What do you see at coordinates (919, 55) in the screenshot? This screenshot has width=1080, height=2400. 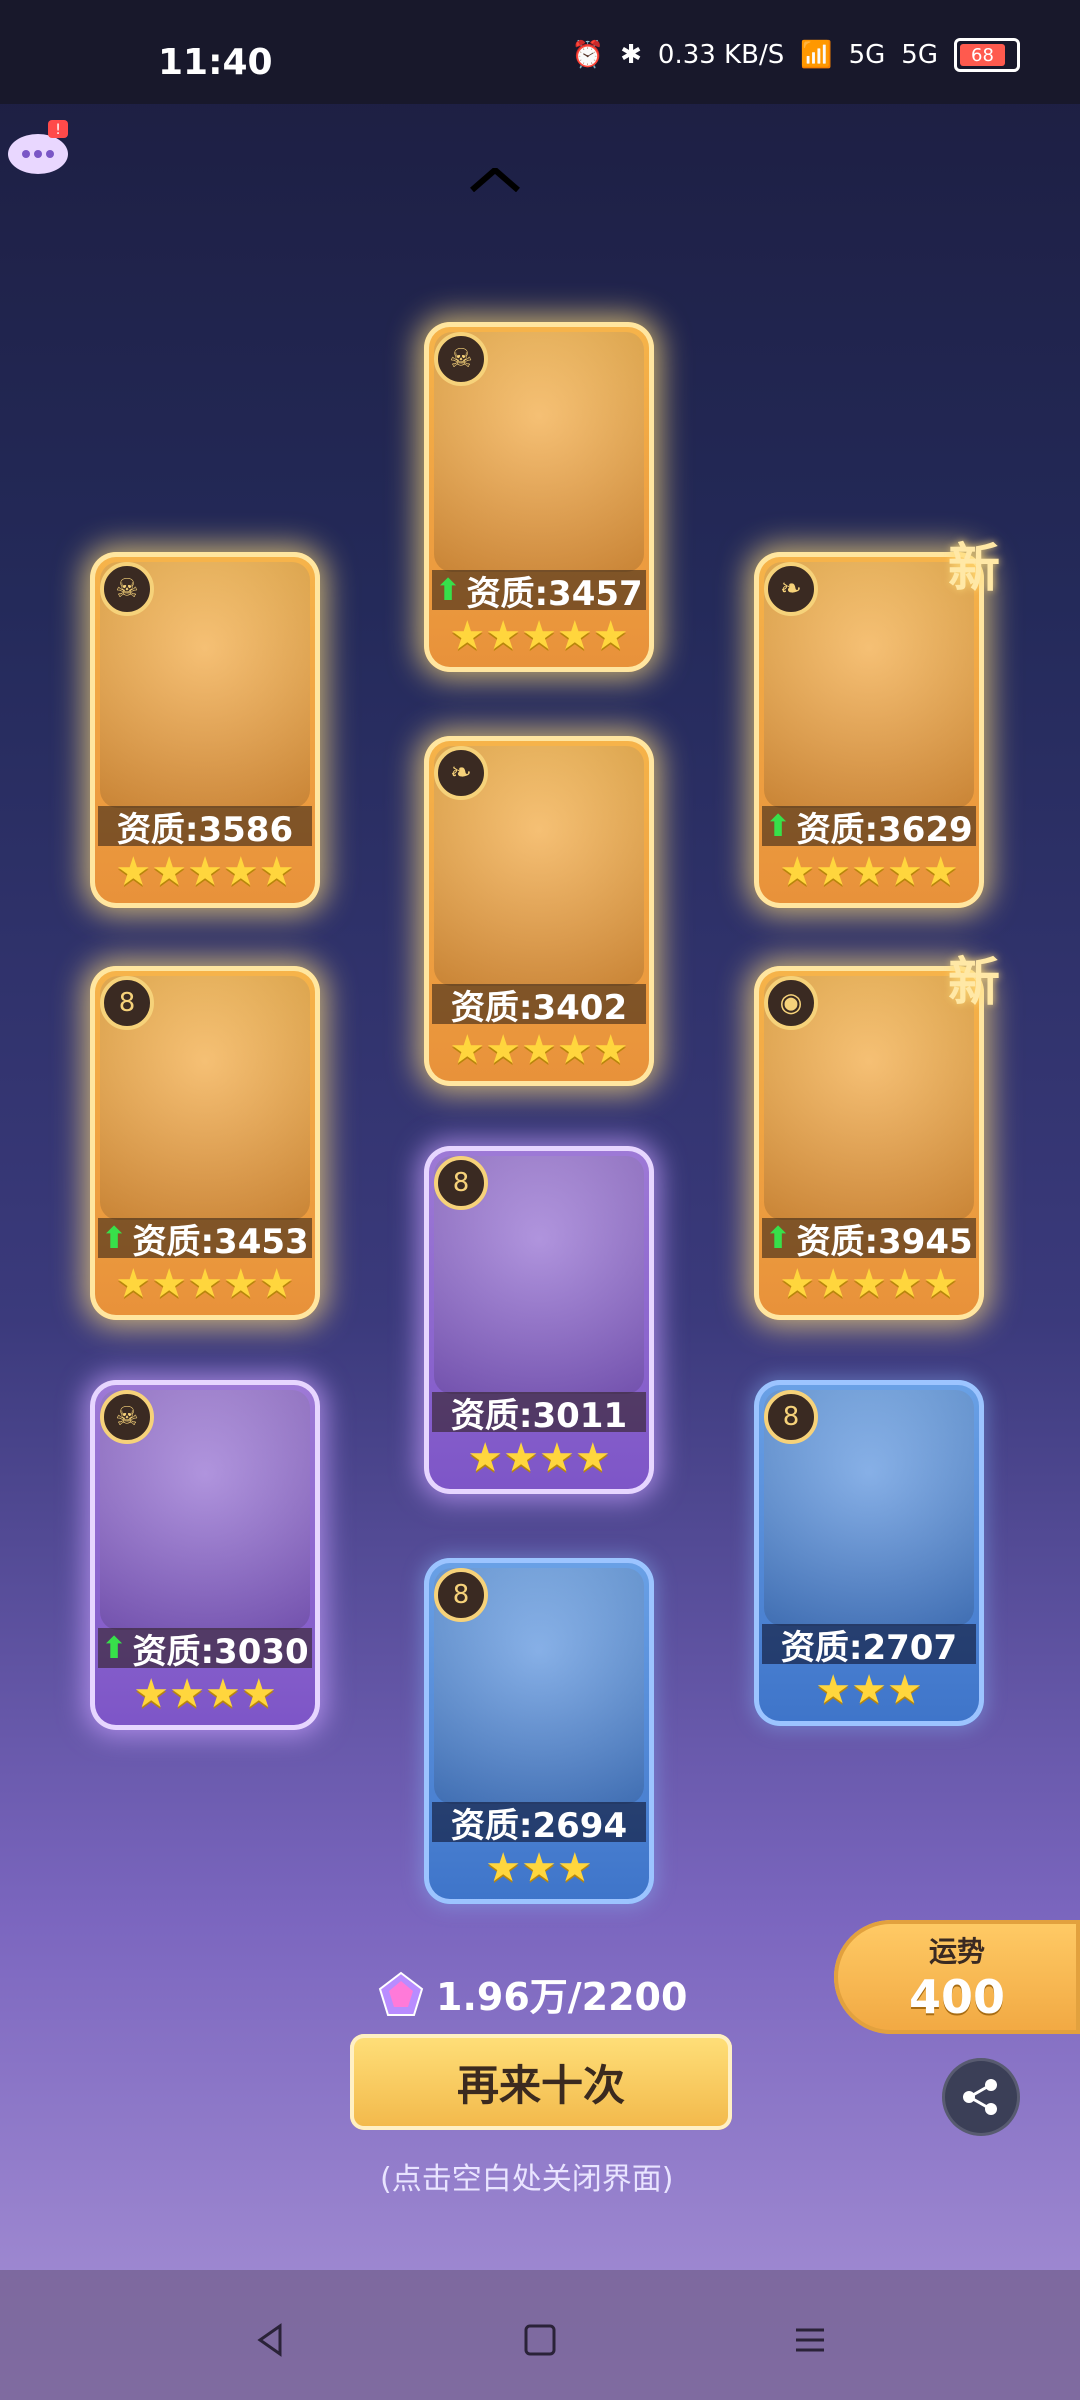 I see `signal-2: 5G` at bounding box center [919, 55].